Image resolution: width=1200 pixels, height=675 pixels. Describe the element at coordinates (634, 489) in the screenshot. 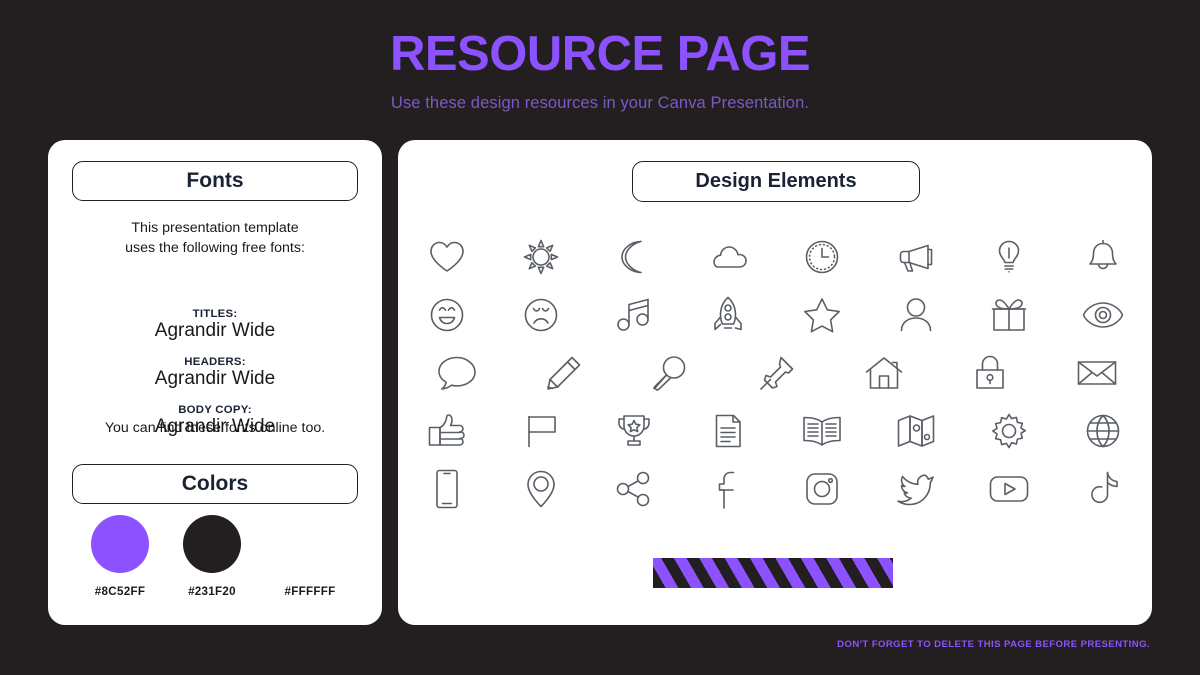

I see `share-icon` at that location.